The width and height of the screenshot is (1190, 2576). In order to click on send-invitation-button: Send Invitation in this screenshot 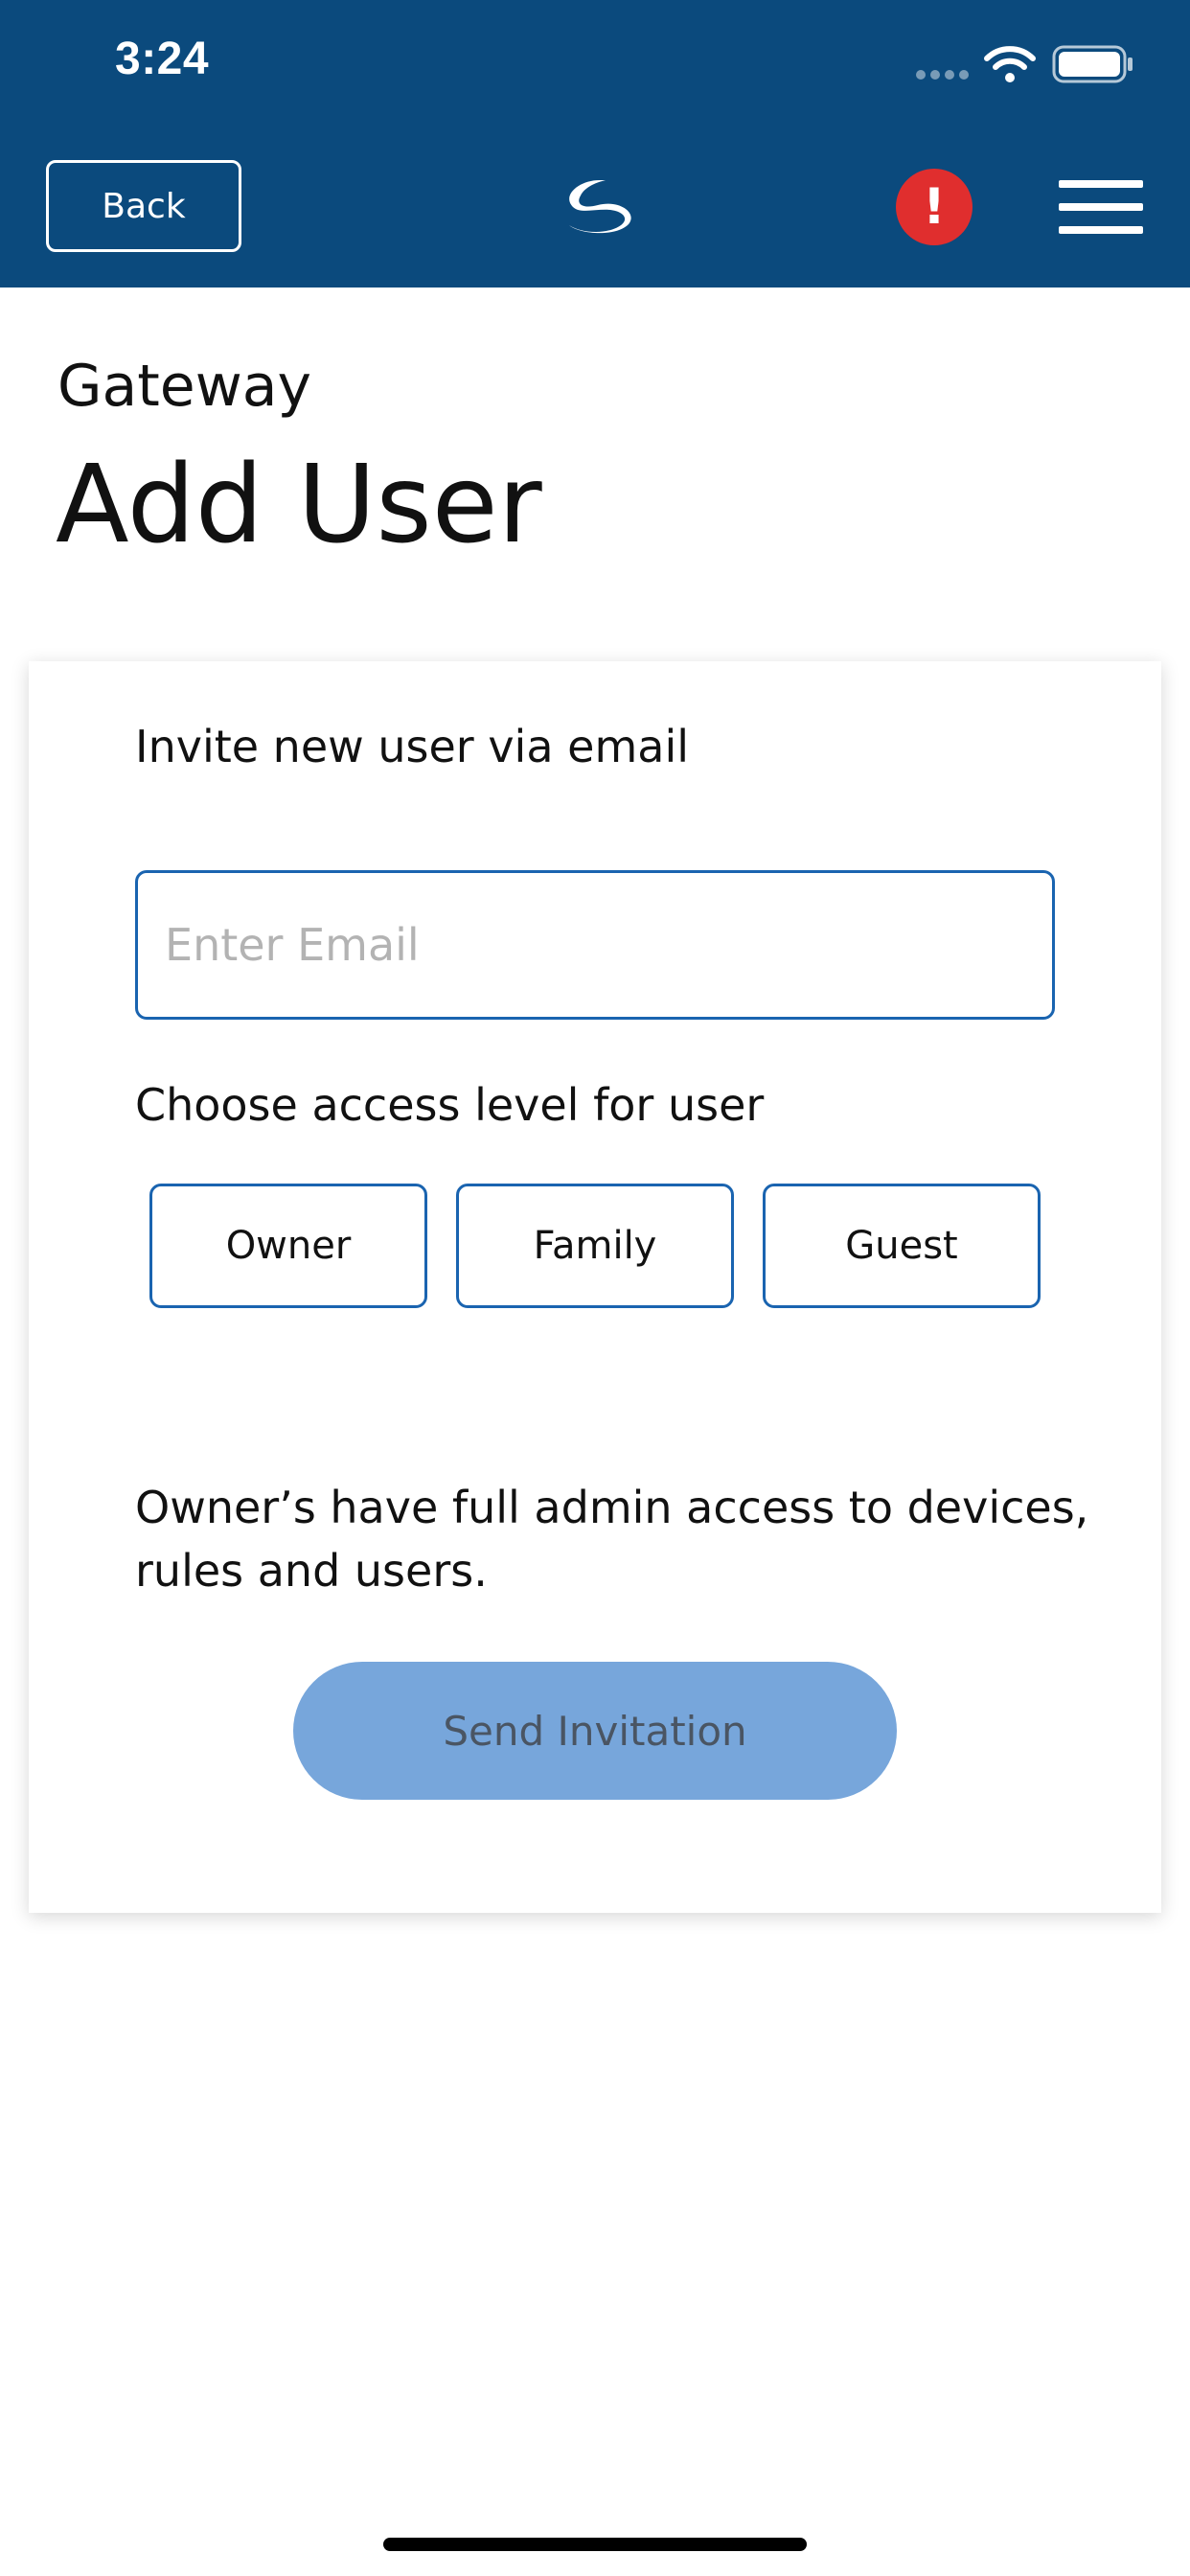, I will do `click(595, 1731)`.